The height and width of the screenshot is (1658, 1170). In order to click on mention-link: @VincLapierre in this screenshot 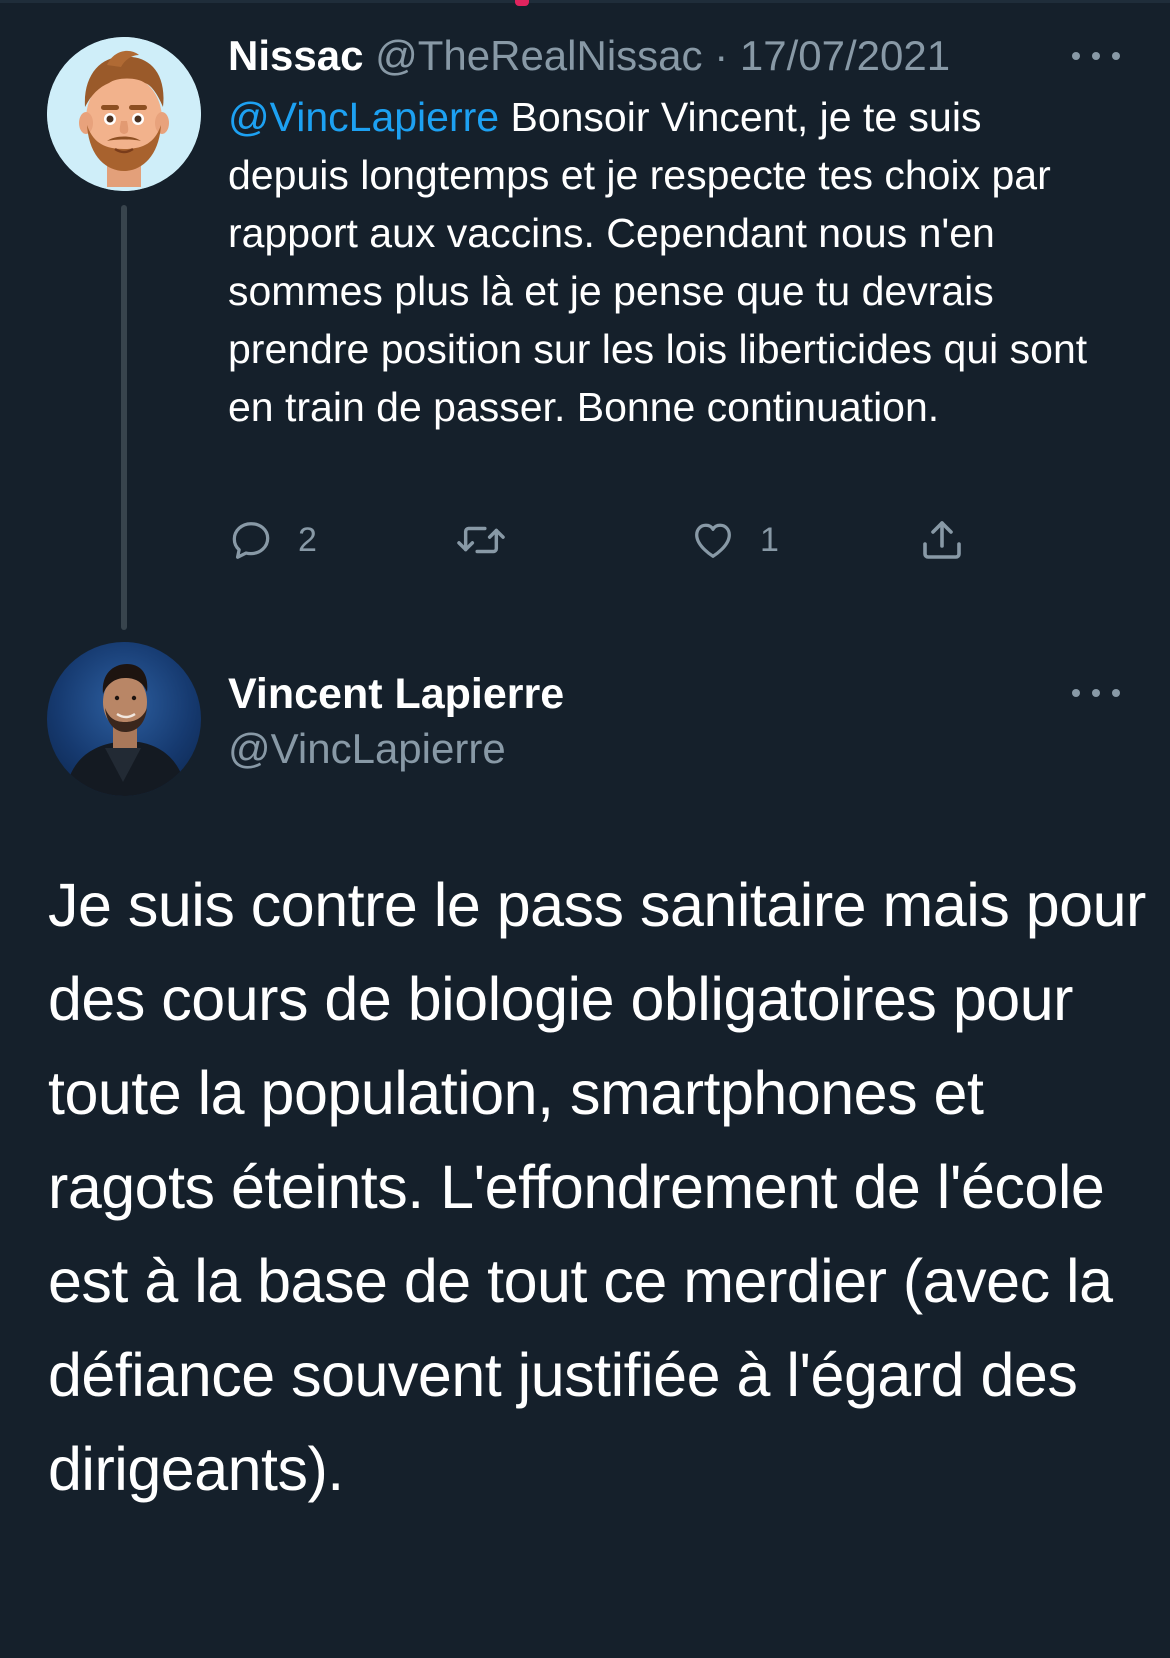, I will do `click(363, 117)`.